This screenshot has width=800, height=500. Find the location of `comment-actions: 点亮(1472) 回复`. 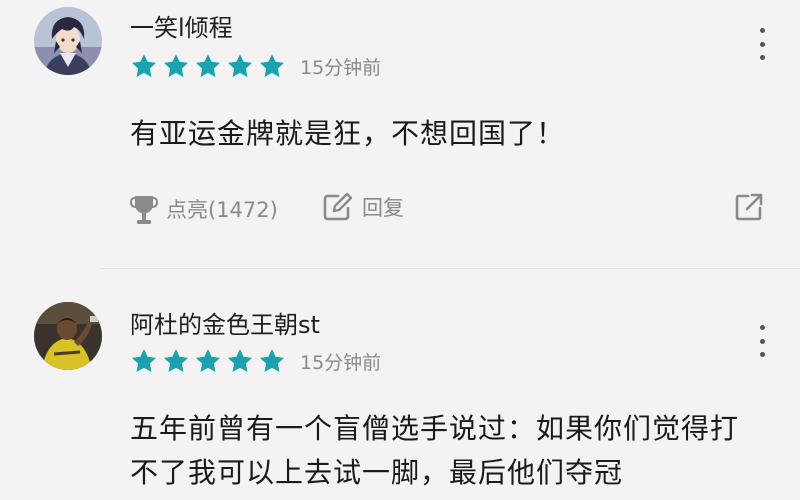

comment-actions: 点亮(1472) 回复 is located at coordinates (450, 212).